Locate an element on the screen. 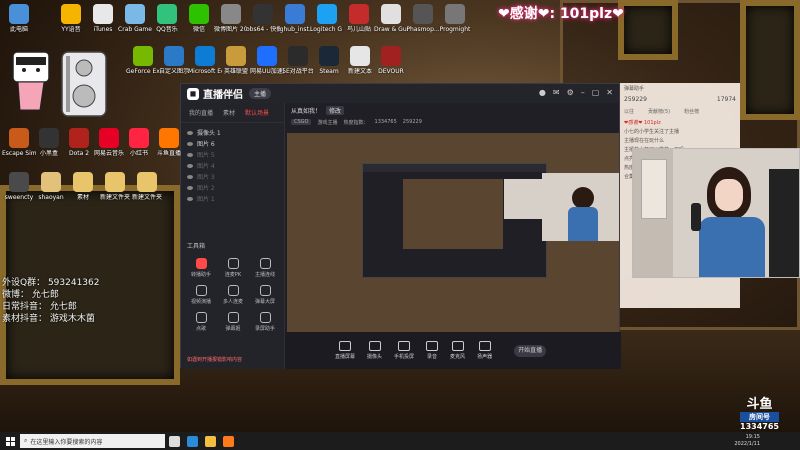  tool-item: 点歌 is located at coordinates (201, 322).